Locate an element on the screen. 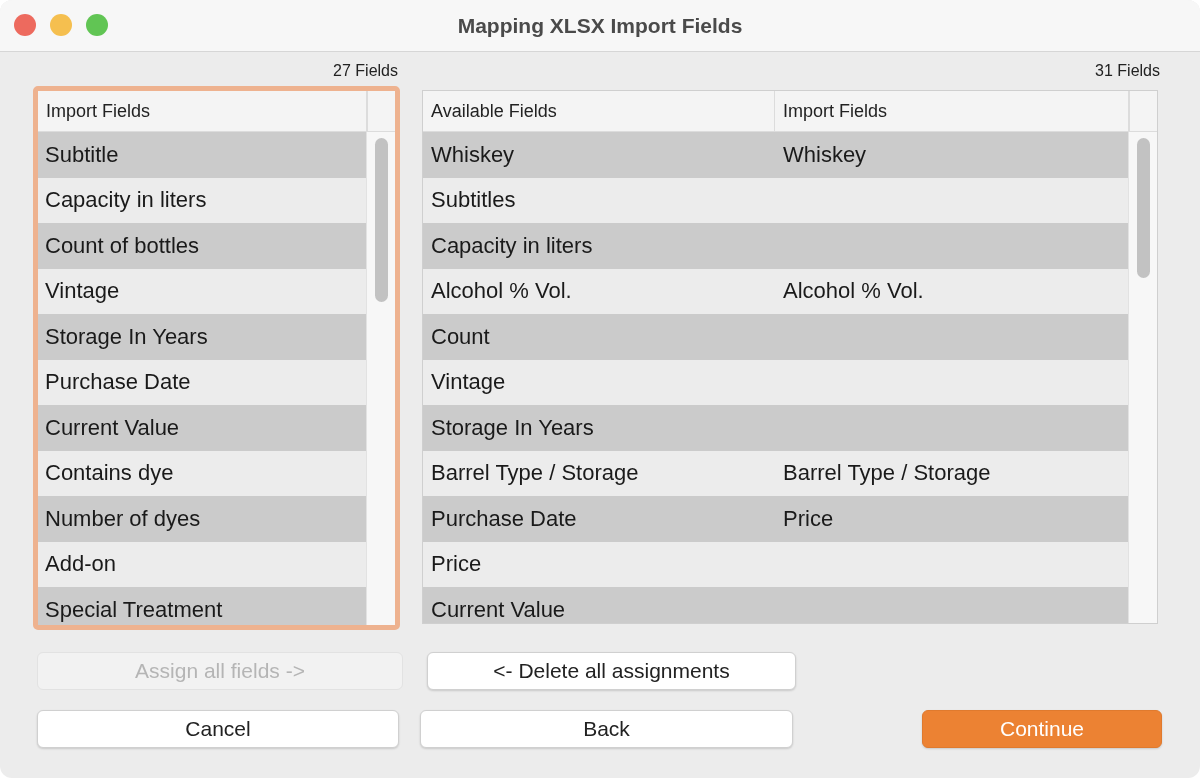 This screenshot has width=1200, height=778. table-row: Subtitle is located at coordinates (202, 155).